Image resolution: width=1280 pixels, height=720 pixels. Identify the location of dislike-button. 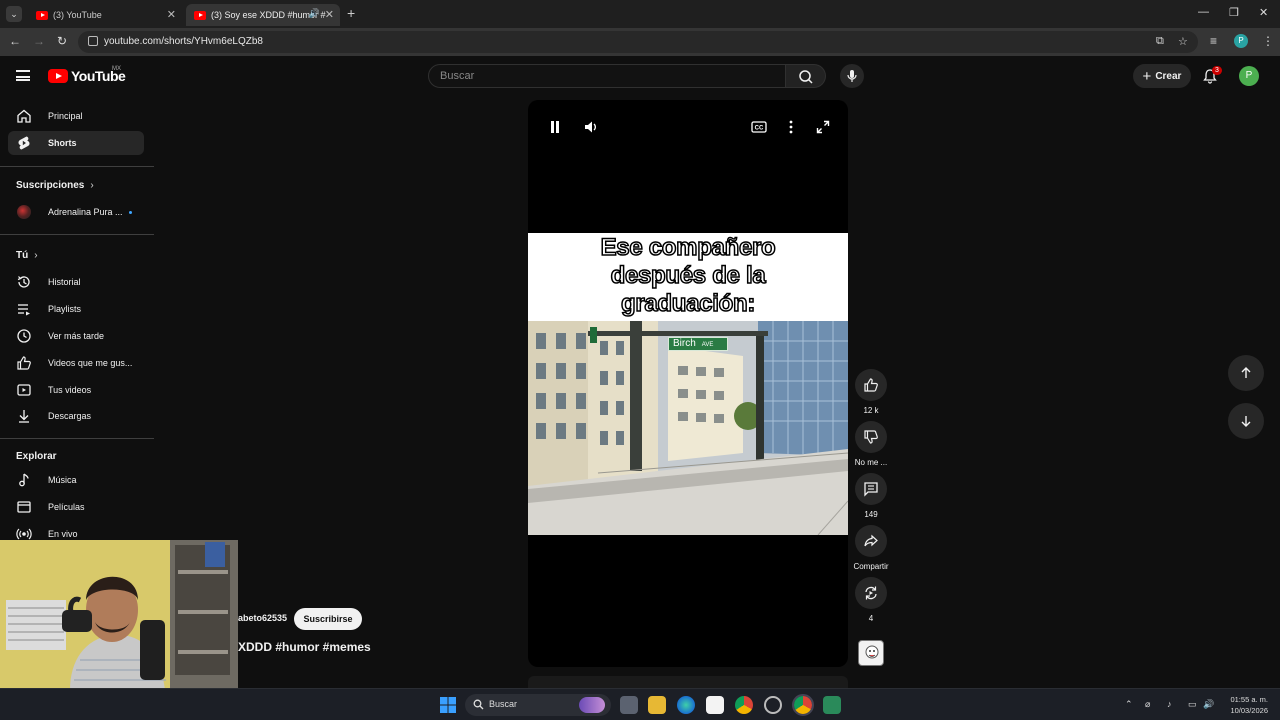
(871, 437).